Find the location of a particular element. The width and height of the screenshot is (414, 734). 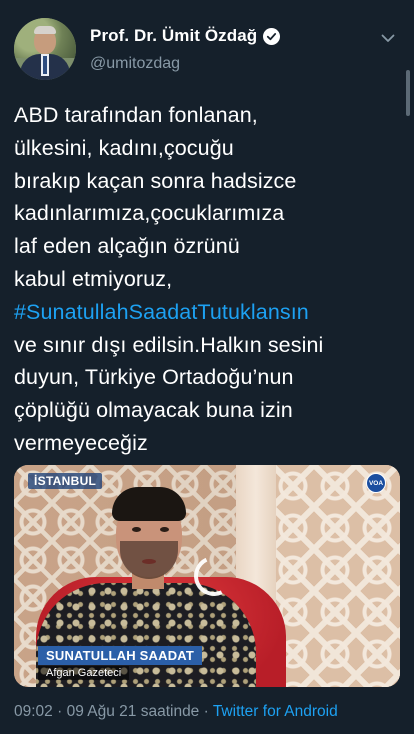

caption-title: Afgan Gazeteci is located at coordinates (84, 673).